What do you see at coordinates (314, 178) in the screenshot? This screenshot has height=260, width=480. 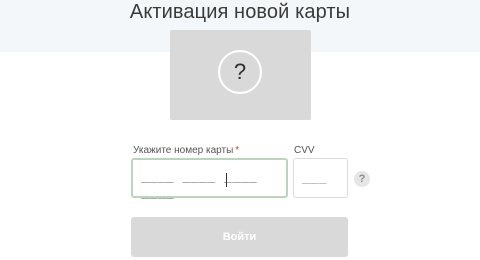 I see `cvv-placeholder: ___` at bounding box center [314, 178].